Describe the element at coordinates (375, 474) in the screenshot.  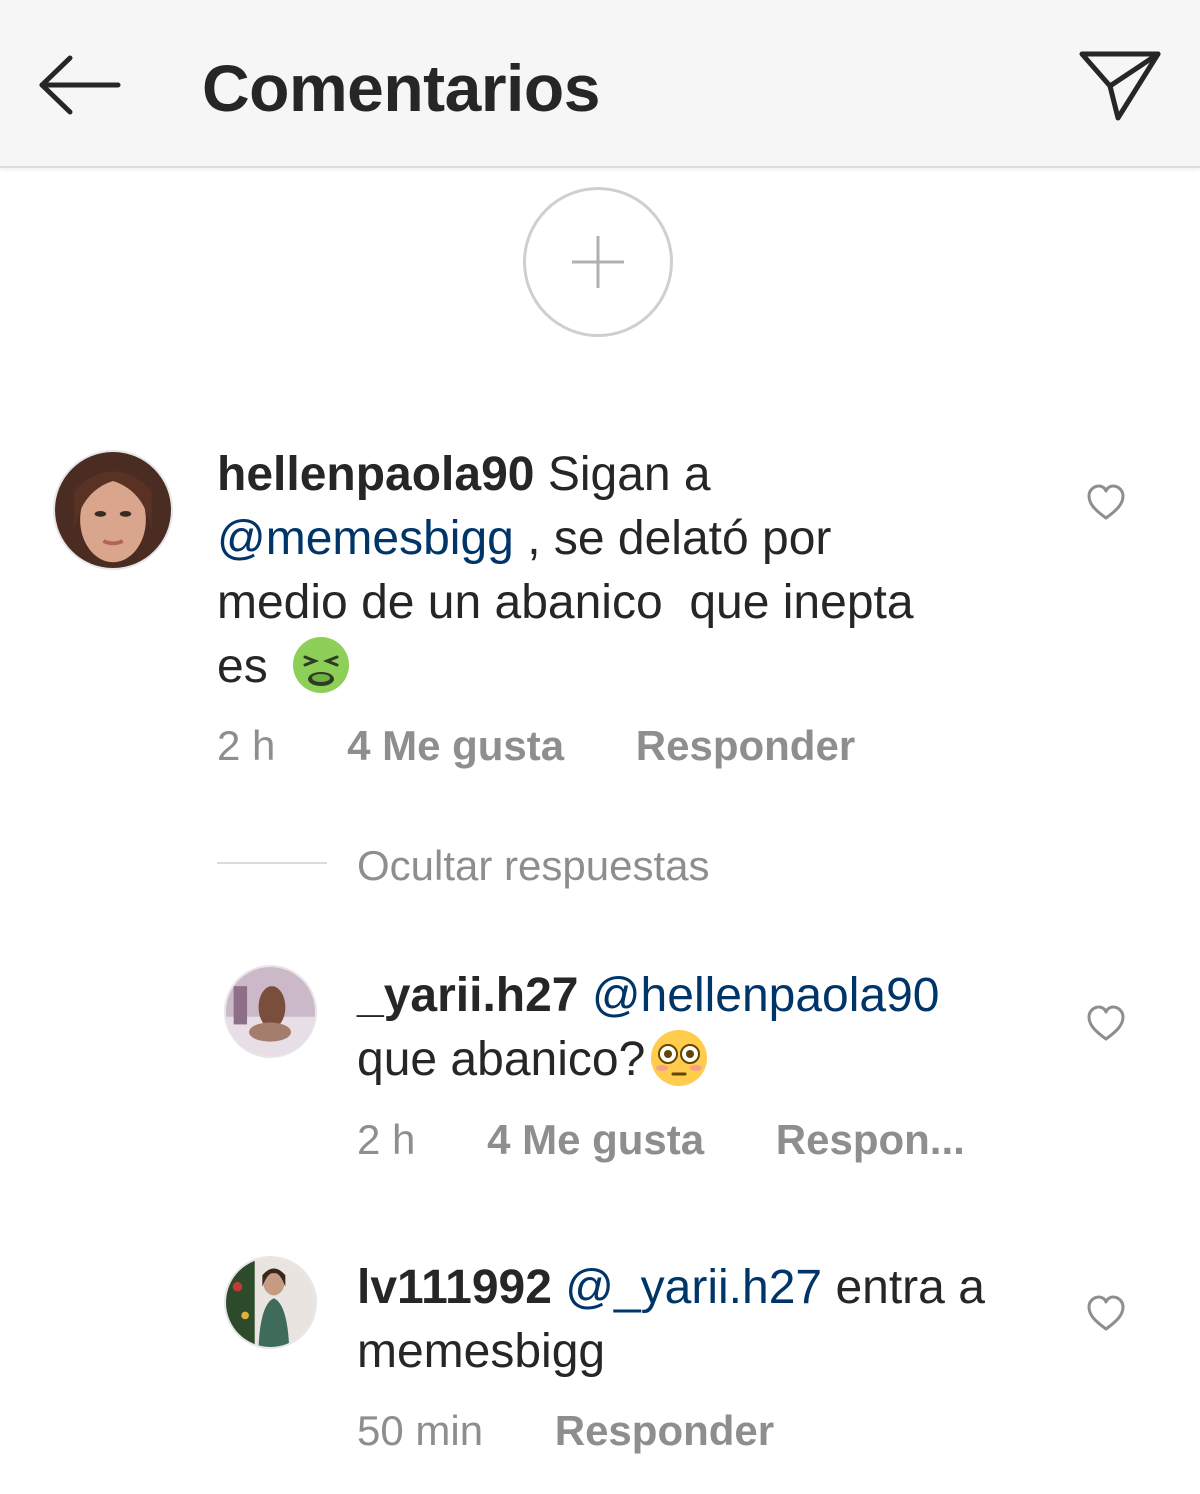
I see `comment-username: hellenpaola90` at that location.